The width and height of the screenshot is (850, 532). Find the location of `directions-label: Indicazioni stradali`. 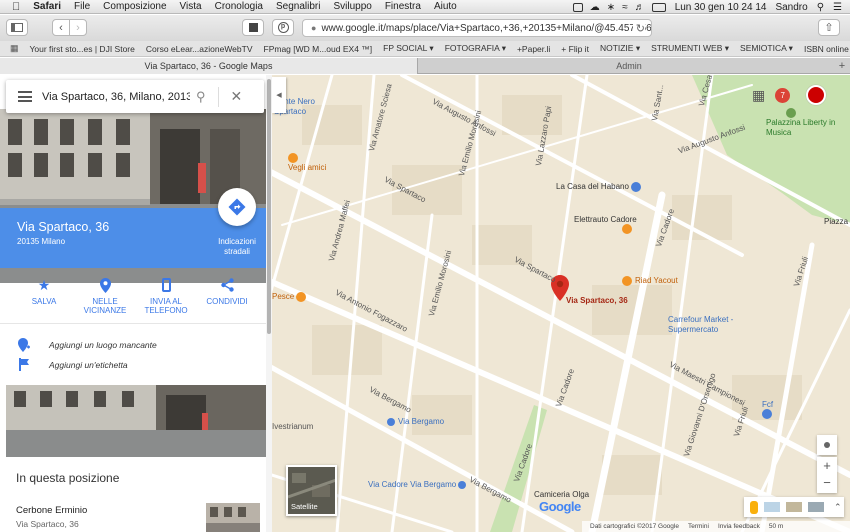

directions-label: Indicazioni stradali is located at coordinates (236, 247).